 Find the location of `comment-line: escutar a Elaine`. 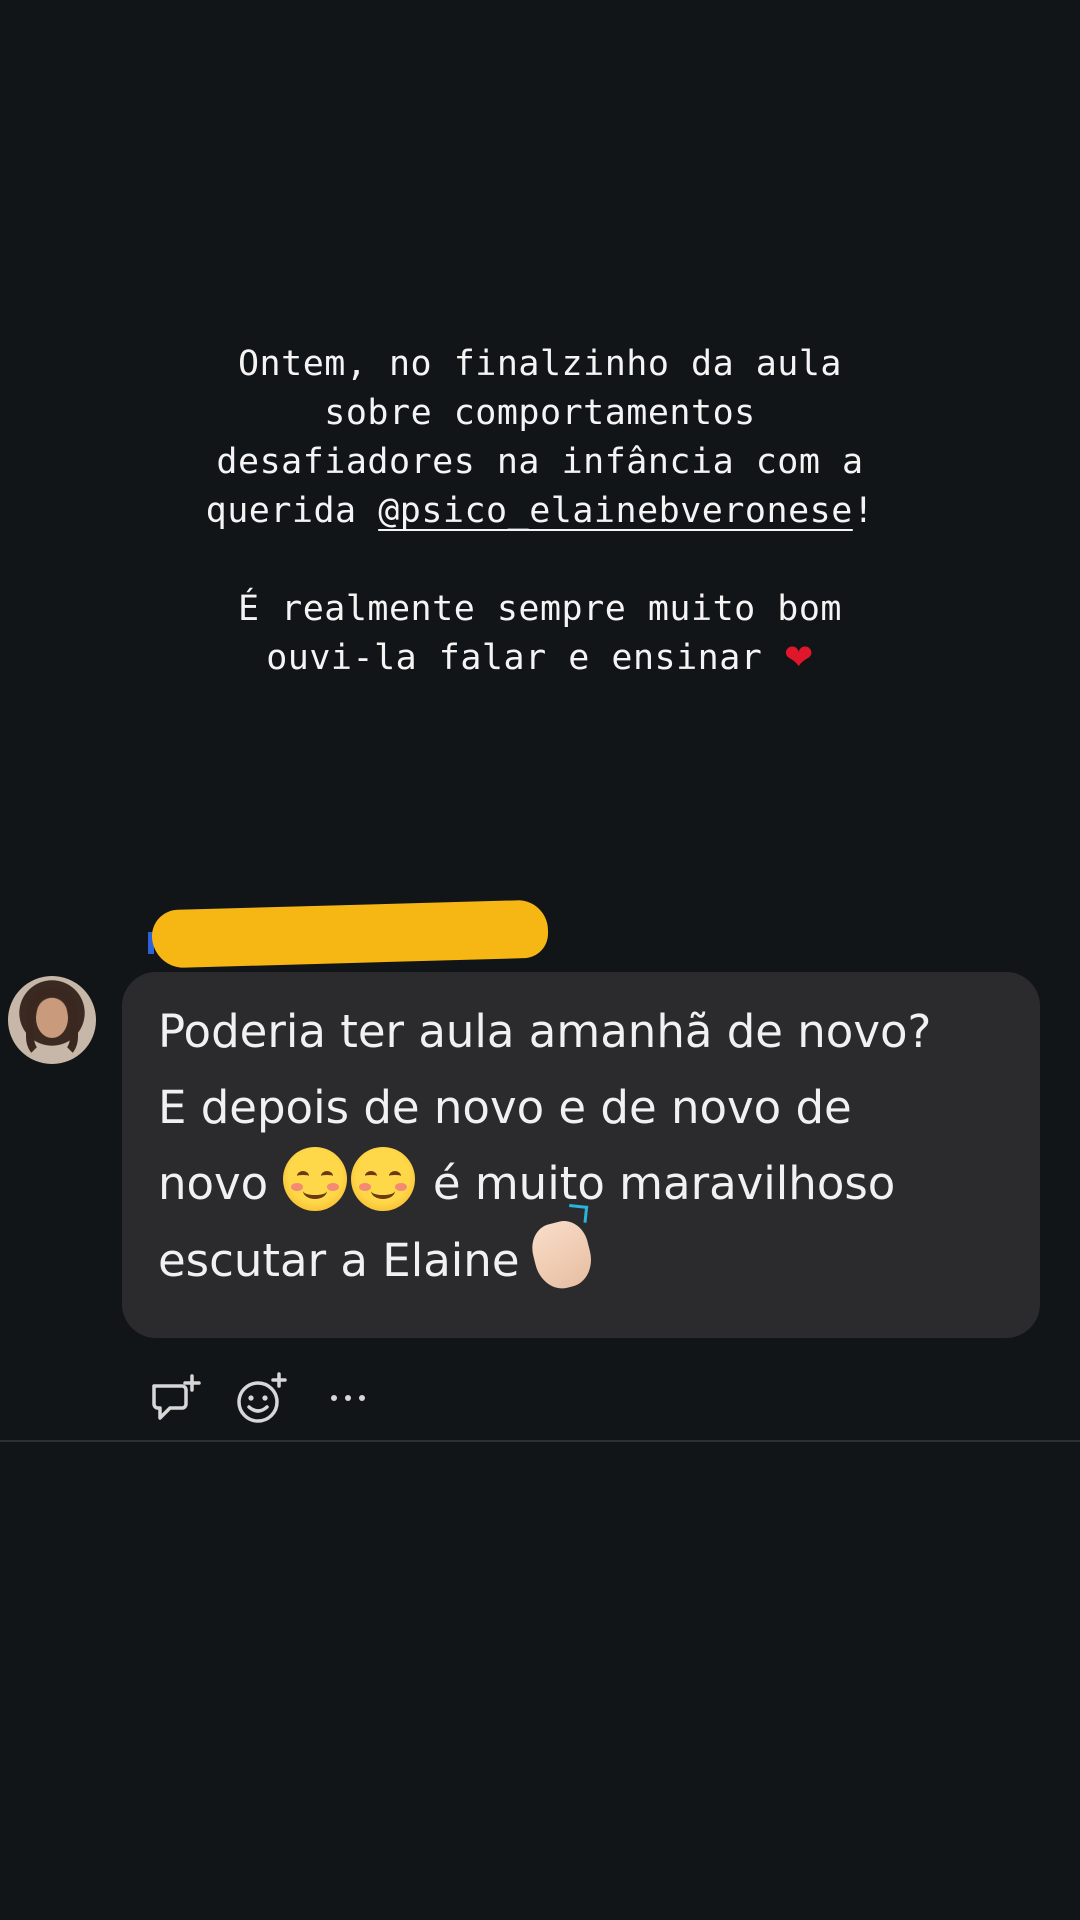

comment-line: escutar a Elaine is located at coordinates (339, 1260).